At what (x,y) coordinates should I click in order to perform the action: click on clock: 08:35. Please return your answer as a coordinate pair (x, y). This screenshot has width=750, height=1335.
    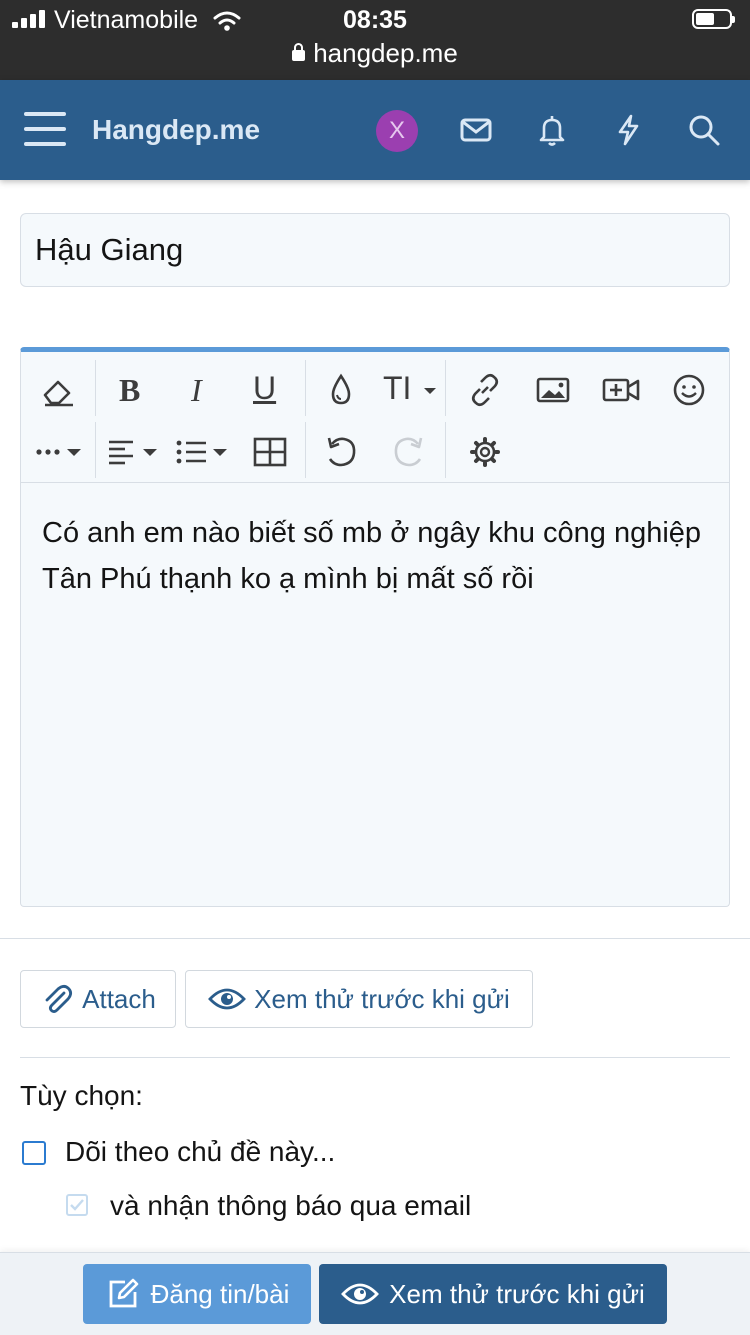
    Looking at the image, I should click on (375, 20).